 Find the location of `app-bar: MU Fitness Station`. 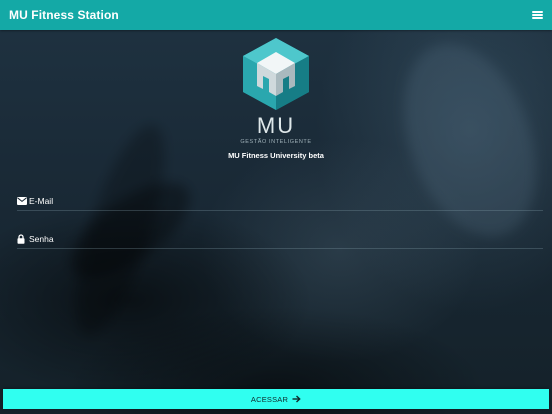

app-bar: MU Fitness Station is located at coordinates (276, 15).